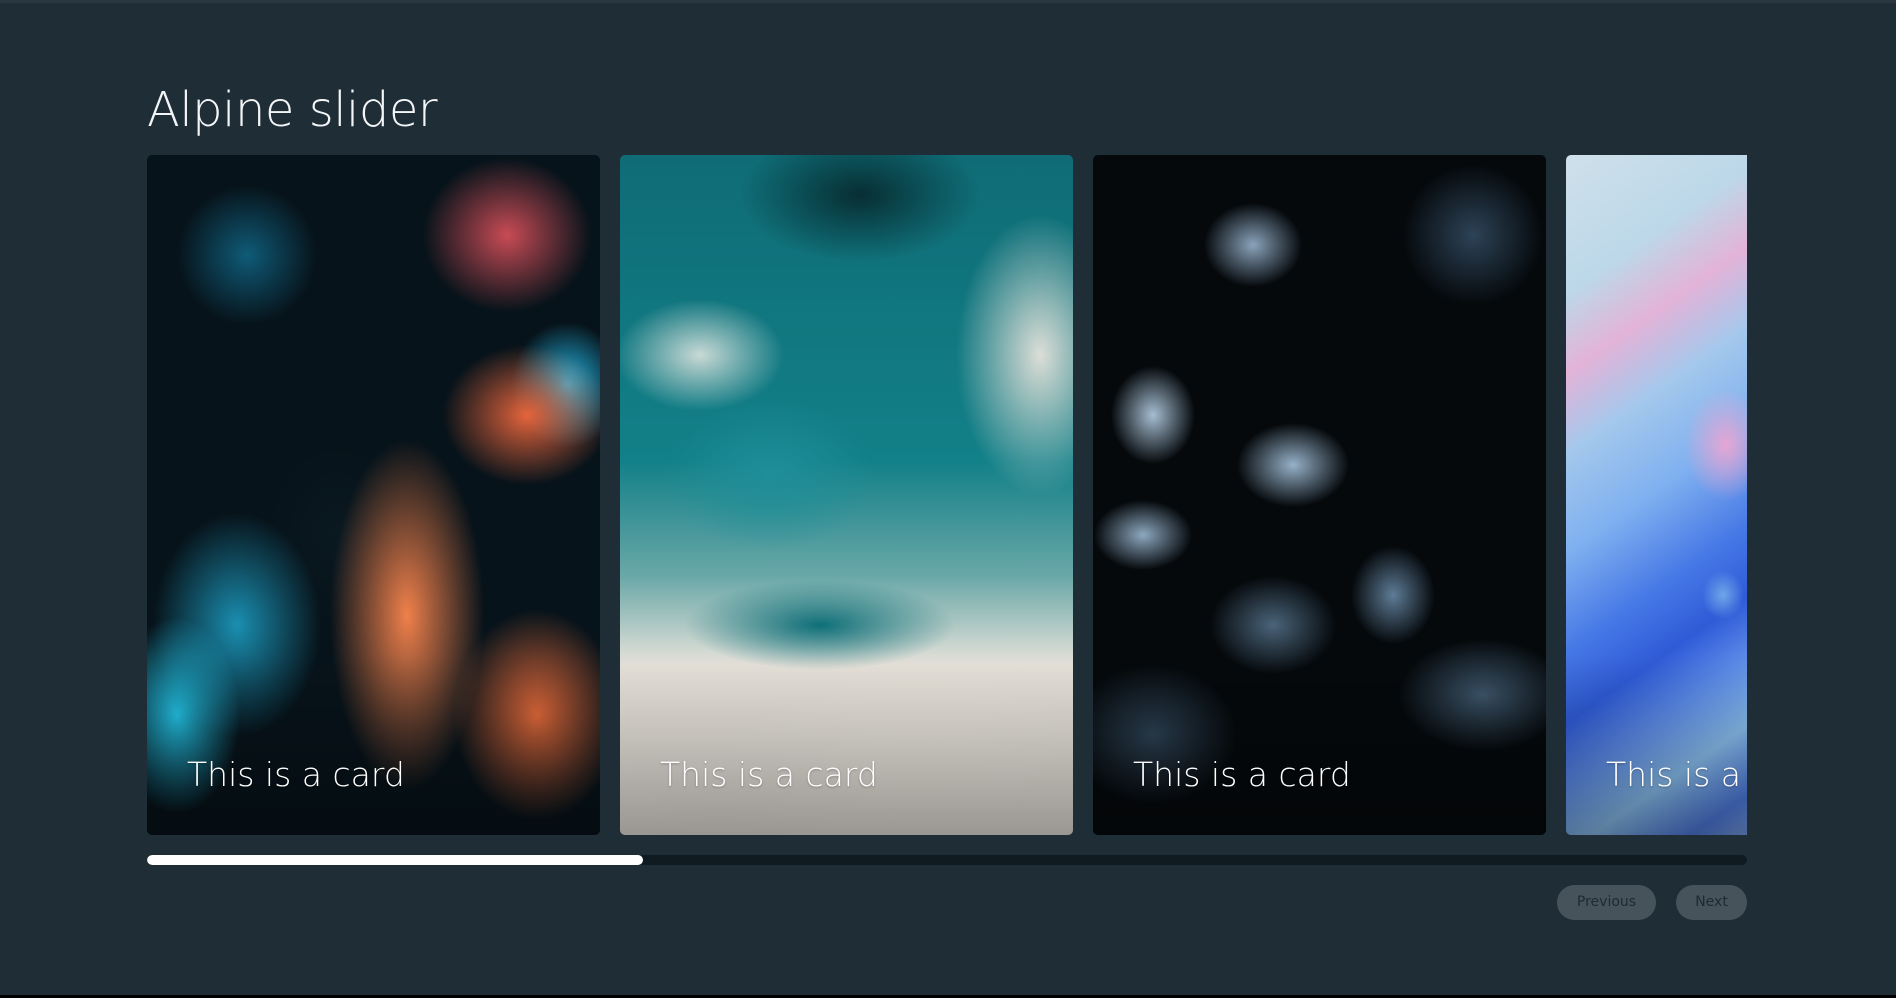 This screenshot has width=1896, height=998. I want to click on slider-progress-fill, so click(395, 860).